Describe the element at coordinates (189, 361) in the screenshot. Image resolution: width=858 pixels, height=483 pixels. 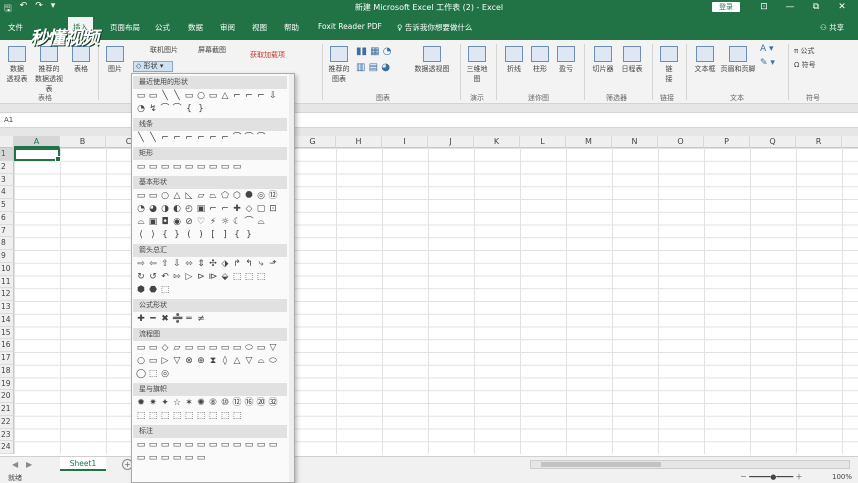
I see `shape-option-icon: ⊗` at that location.